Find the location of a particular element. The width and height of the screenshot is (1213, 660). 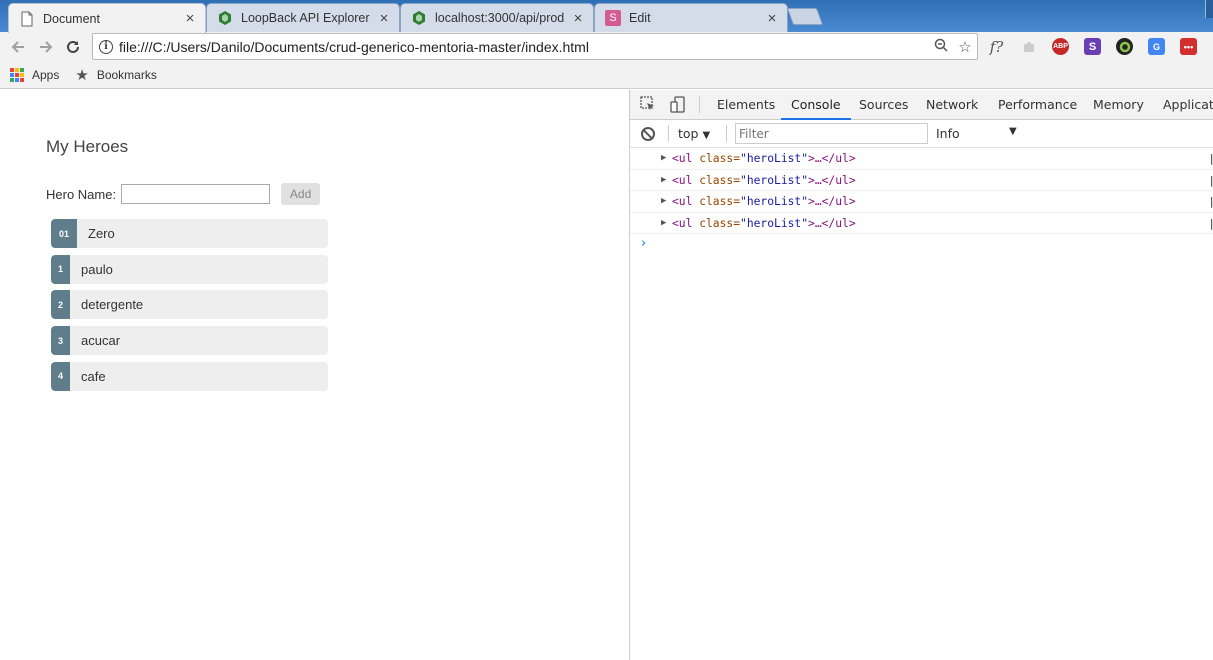

new-tab-button is located at coordinates (805, 16).